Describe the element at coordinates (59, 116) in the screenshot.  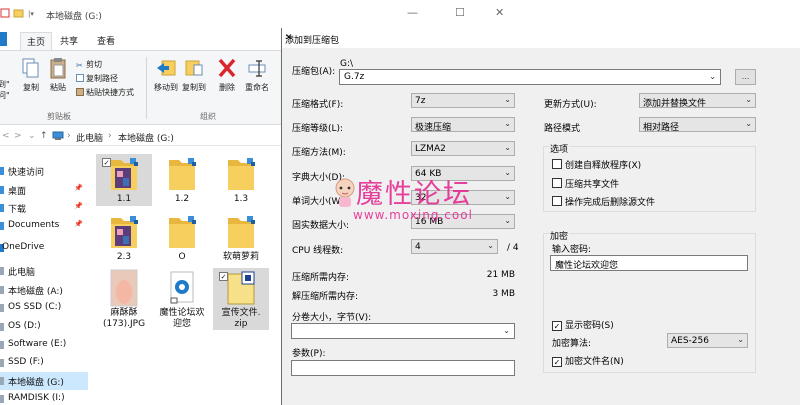
I see `clipboard-group-label: 剪贴板` at that location.